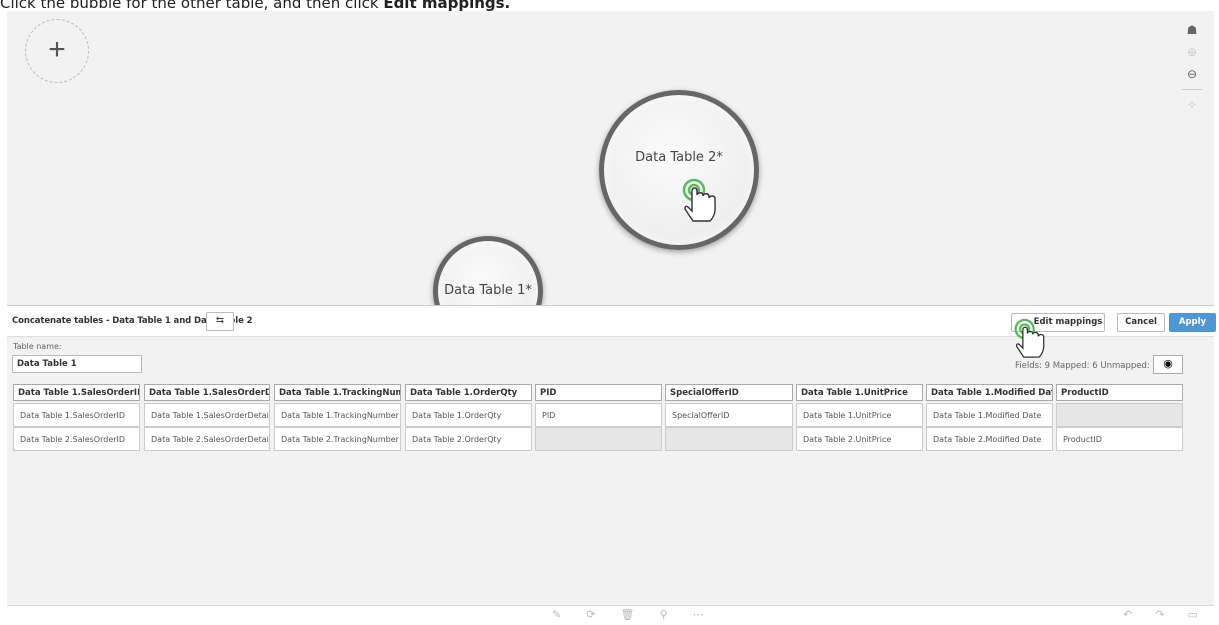  What do you see at coordinates (598, 415) in the screenshot?
I see `grid-cell: PID` at bounding box center [598, 415].